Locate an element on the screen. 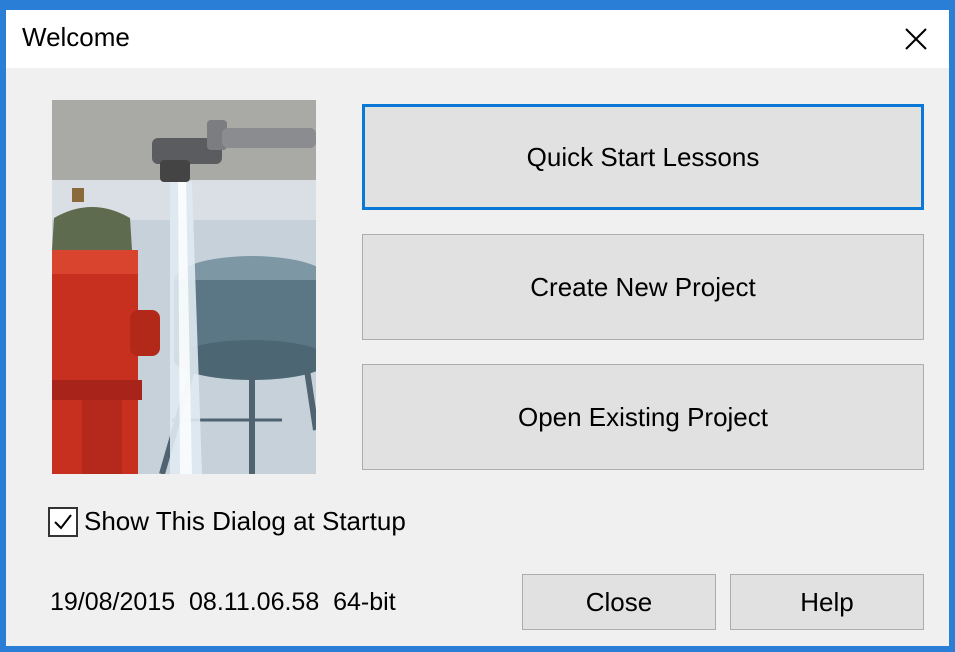  quick-start-lessons-button: Quick Start Lessons is located at coordinates (643, 157).